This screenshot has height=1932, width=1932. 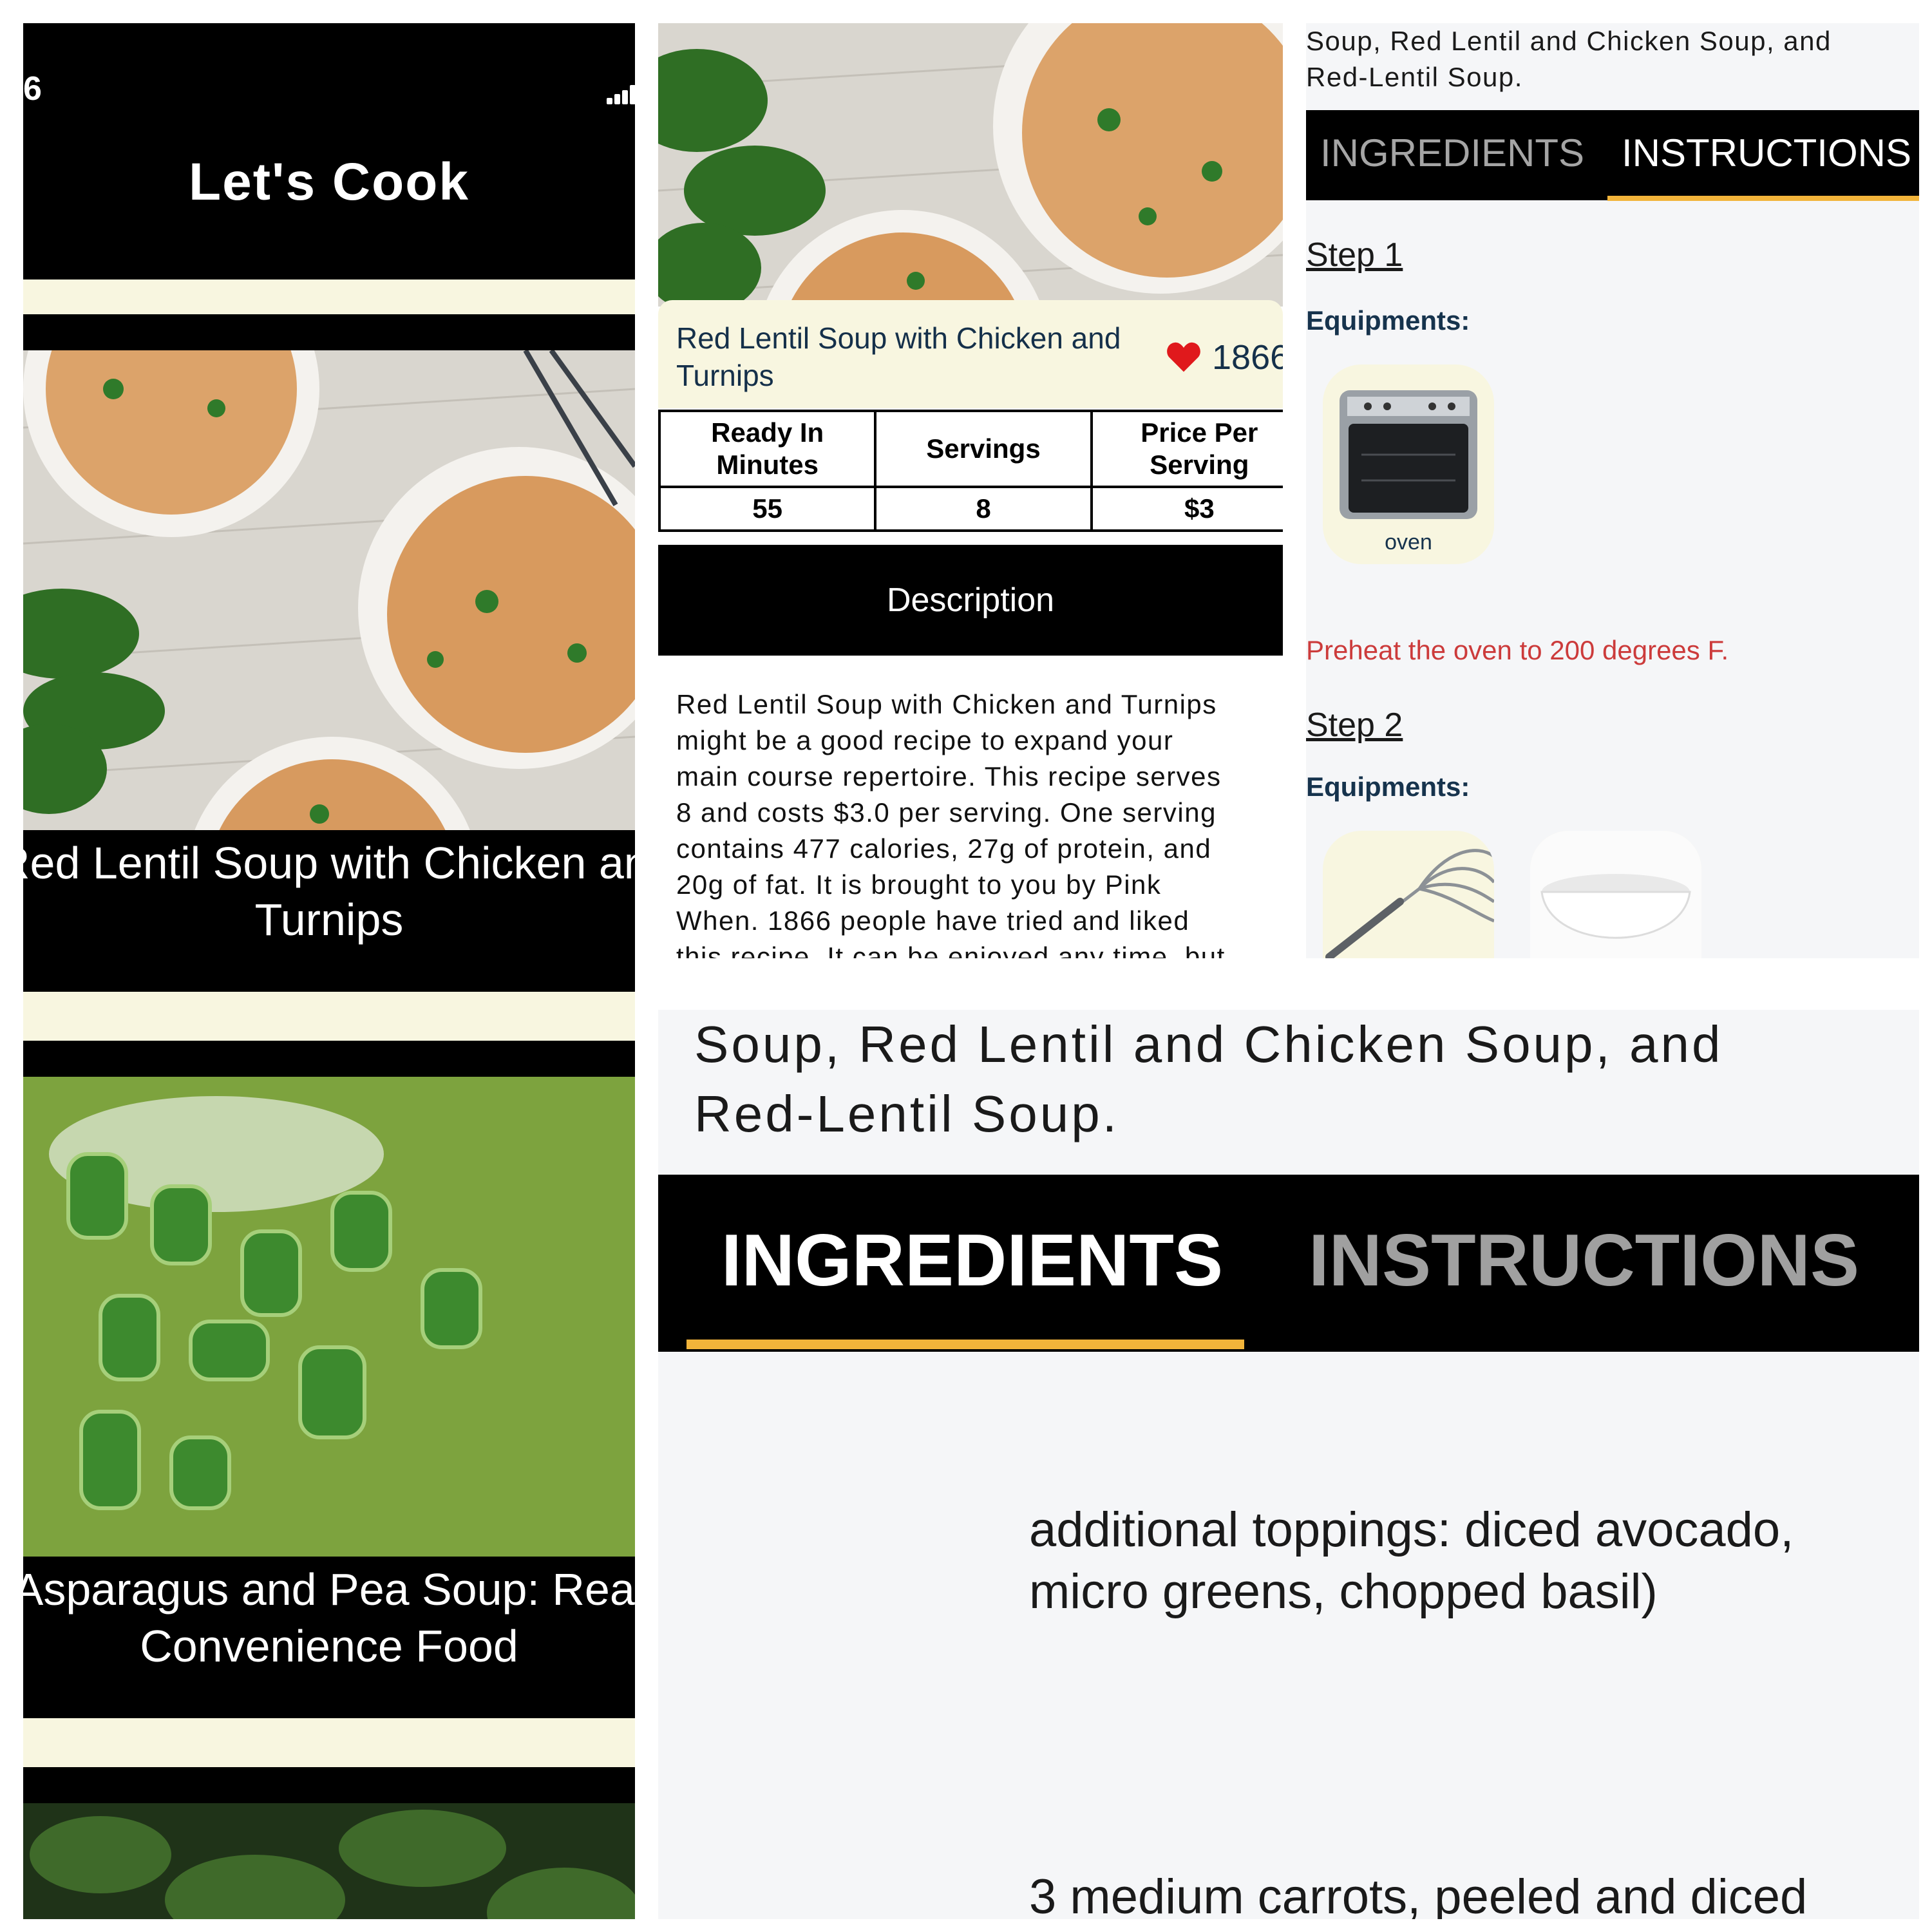 What do you see at coordinates (983, 449) in the screenshot?
I see `servings-header: Servings` at bounding box center [983, 449].